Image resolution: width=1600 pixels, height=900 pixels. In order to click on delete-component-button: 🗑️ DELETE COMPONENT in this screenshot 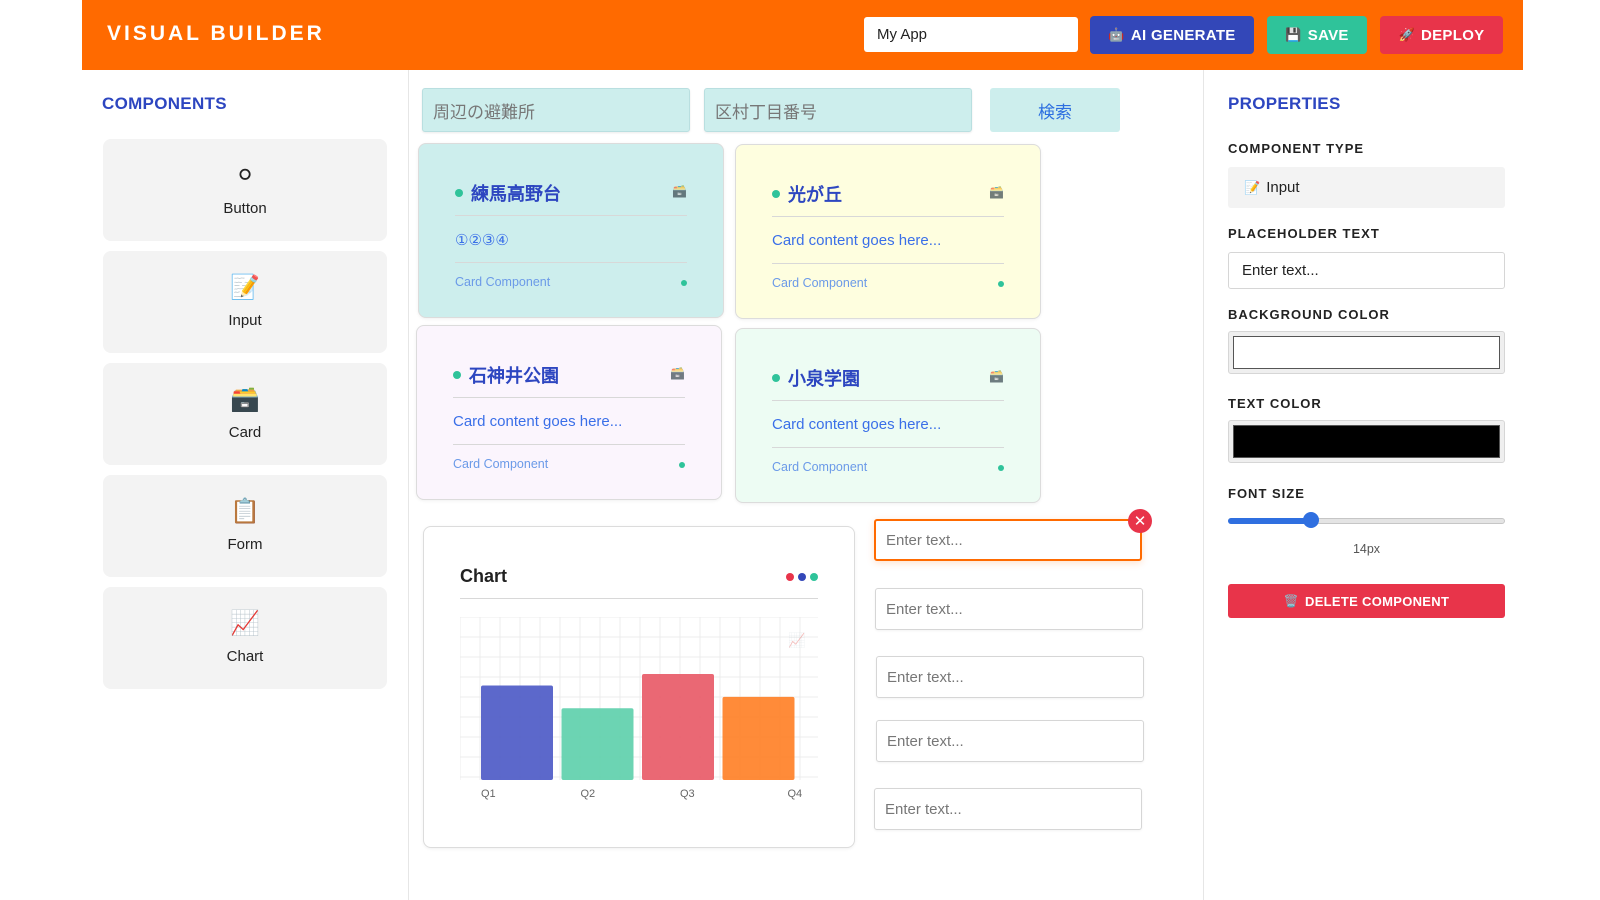, I will do `click(1366, 601)`.